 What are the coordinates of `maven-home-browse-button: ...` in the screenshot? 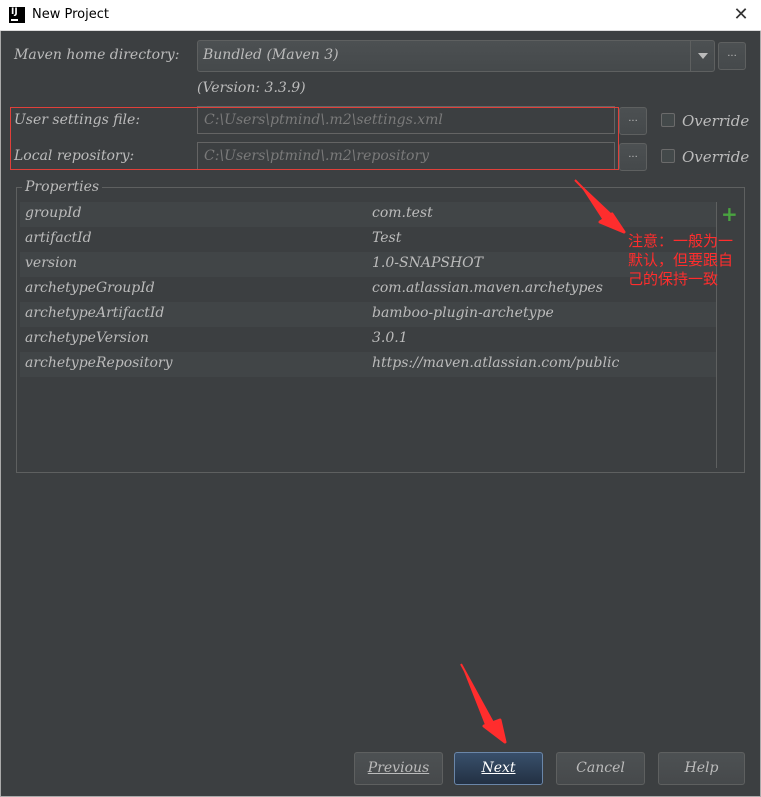 It's located at (732, 56).